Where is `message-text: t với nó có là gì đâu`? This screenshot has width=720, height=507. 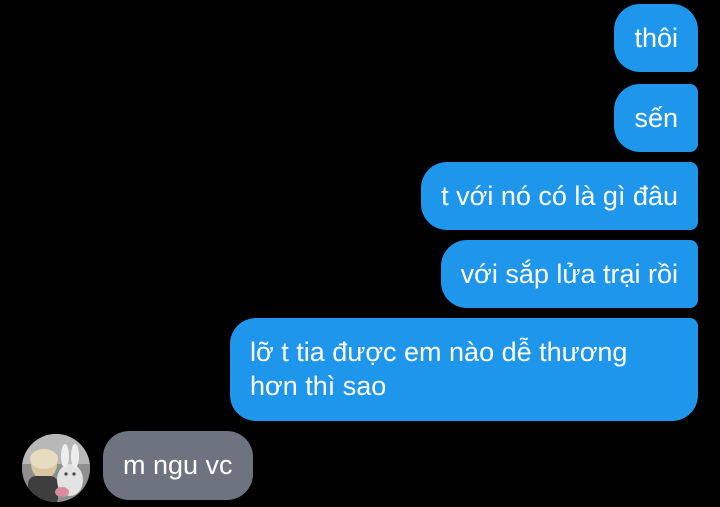
message-text: t với nó có là gì đâu is located at coordinates (559, 196).